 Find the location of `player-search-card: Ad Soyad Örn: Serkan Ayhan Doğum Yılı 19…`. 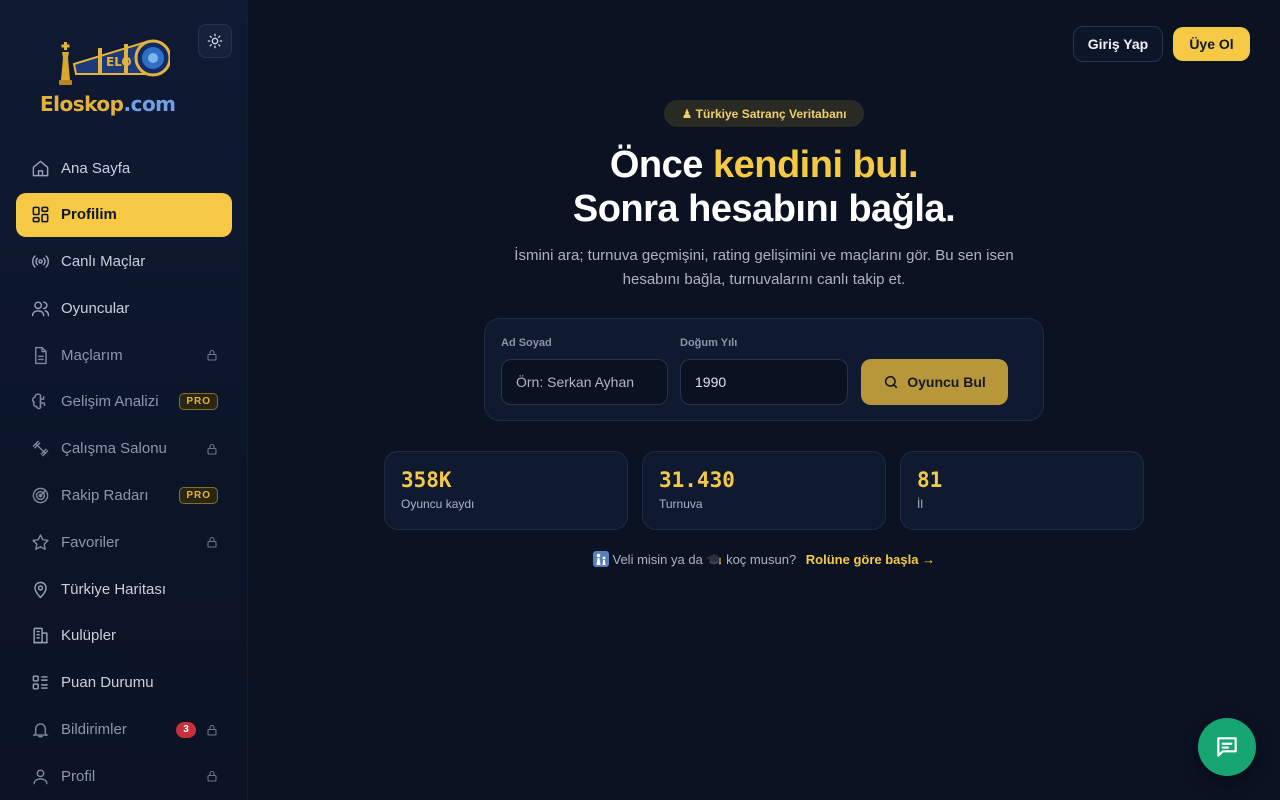

player-search-card: Ad Soyad Örn: Serkan Ayhan Doğum Yılı 19… is located at coordinates (764, 369).